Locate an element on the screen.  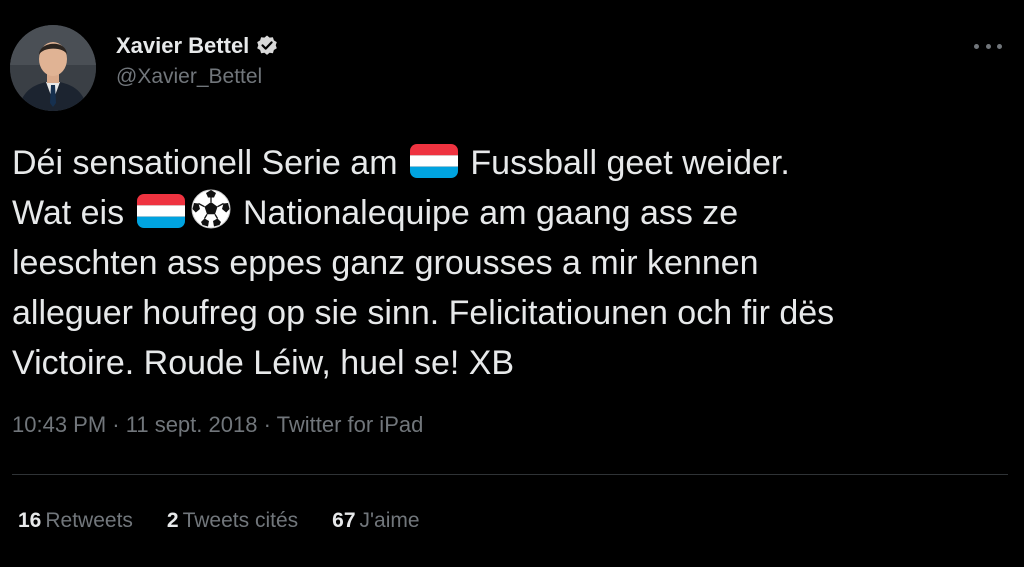
likes-stat: 67 J'aime is located at coordinates (375, 521).